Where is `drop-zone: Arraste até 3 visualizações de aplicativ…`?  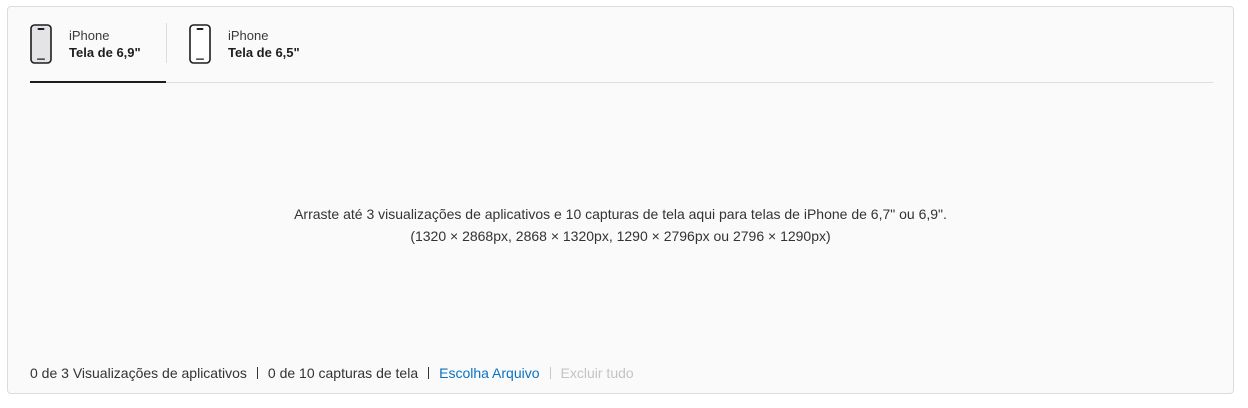
drop-zone: Arraste até 3 visualizações de aplicativ… is located at coordinates (620, 225).